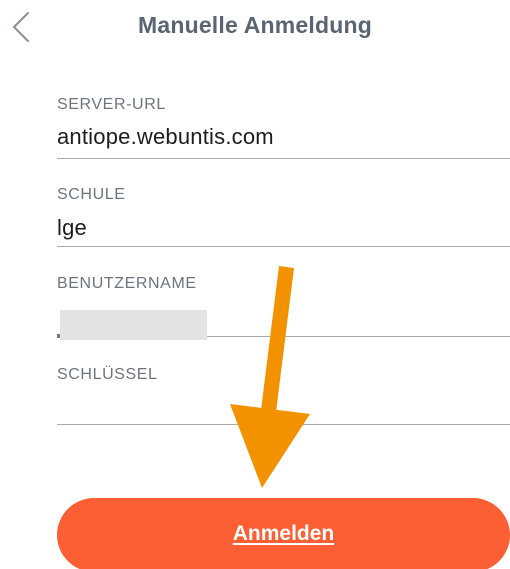  I want to click on server-url-input: antiope.webuntis.com, so click(165, 137).